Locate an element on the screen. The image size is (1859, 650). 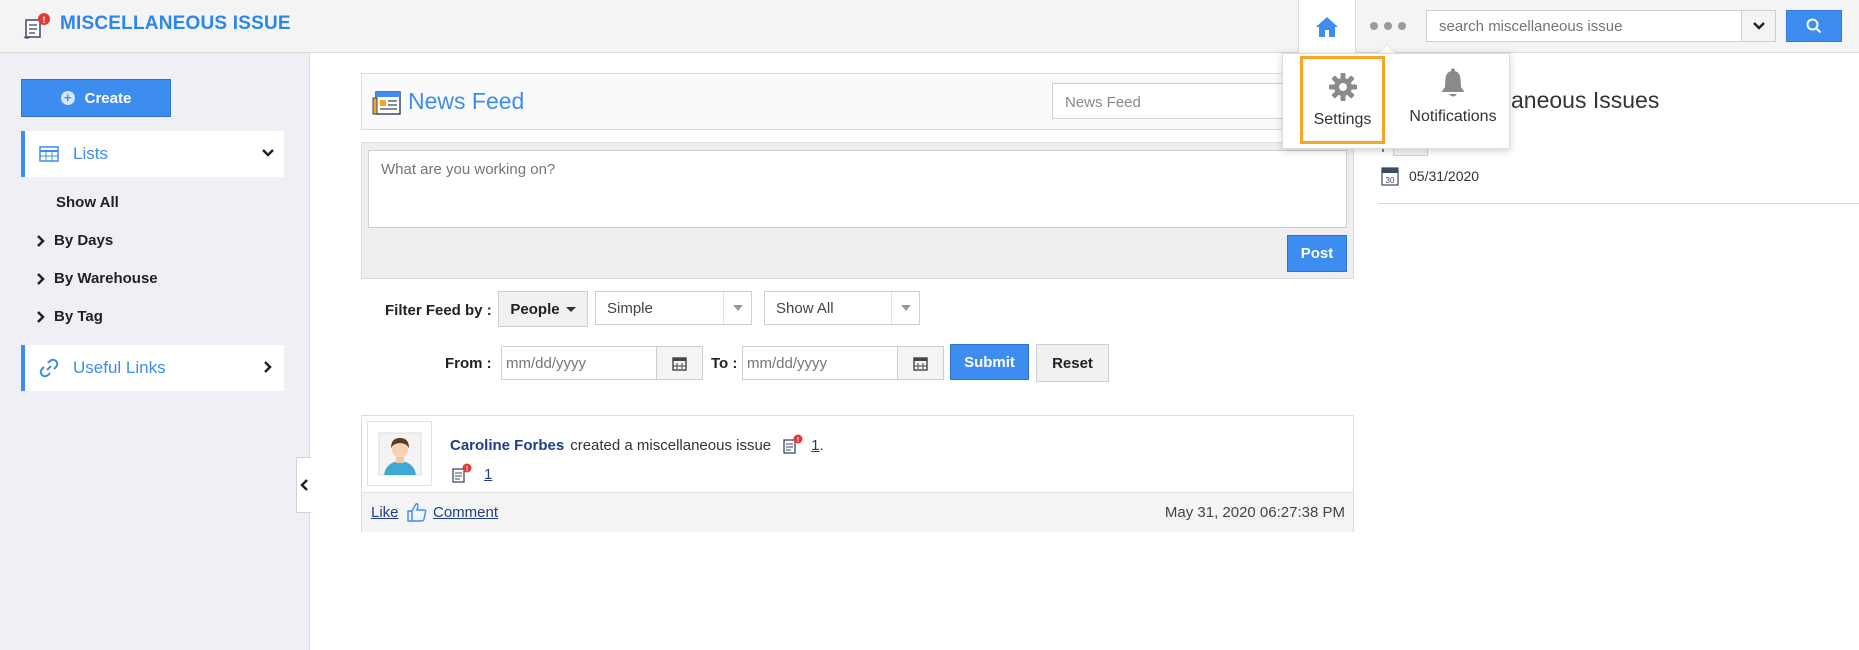
feed-timestamp: May 31, 2020 06:27:38 PM is located at coordinates (1254, 512).